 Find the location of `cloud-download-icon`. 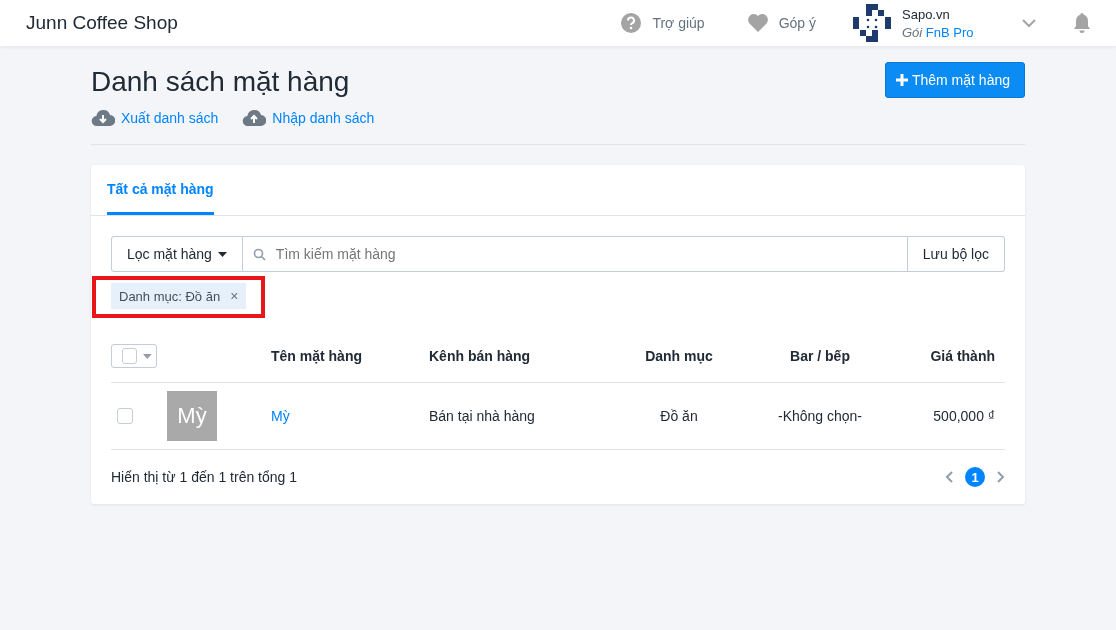

cloud-download-icon is located at coordinates (103, 118).